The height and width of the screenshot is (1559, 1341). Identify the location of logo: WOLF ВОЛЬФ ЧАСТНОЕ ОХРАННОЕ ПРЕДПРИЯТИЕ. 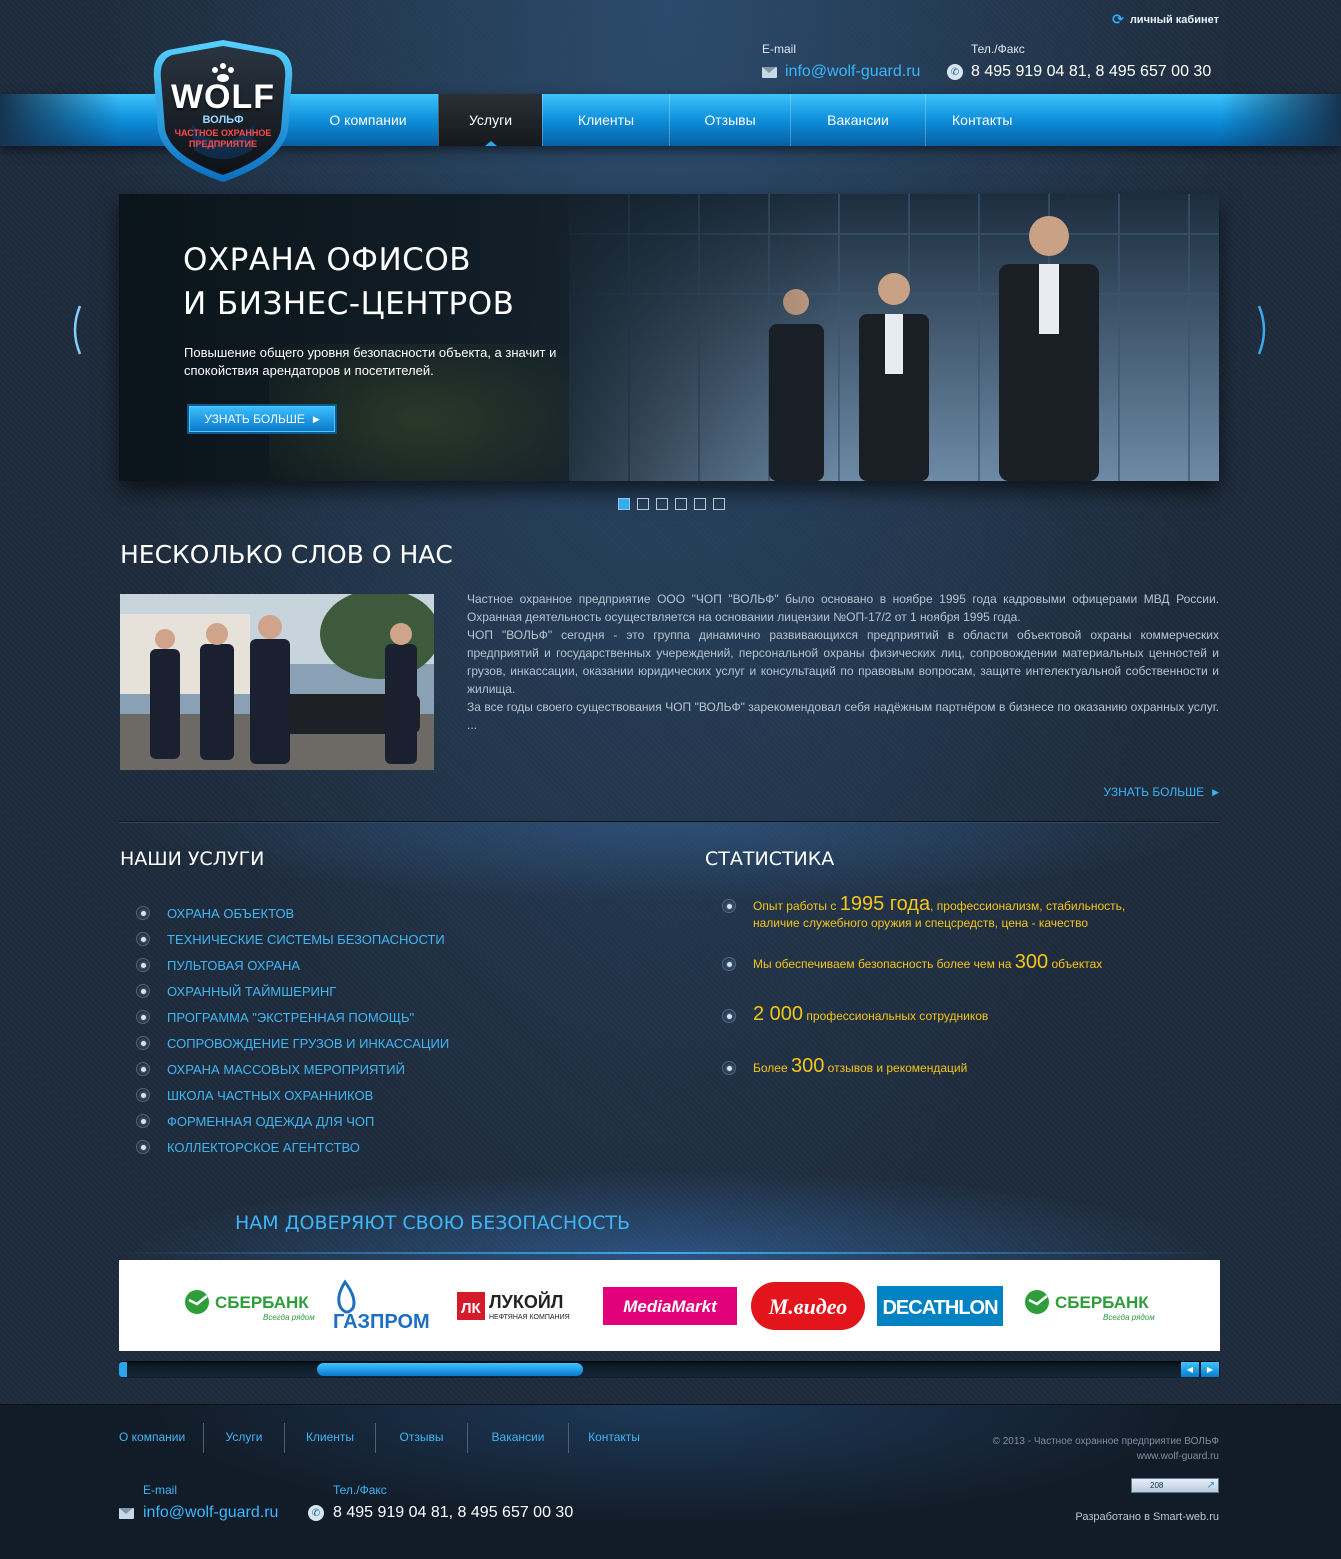
(223, 111).